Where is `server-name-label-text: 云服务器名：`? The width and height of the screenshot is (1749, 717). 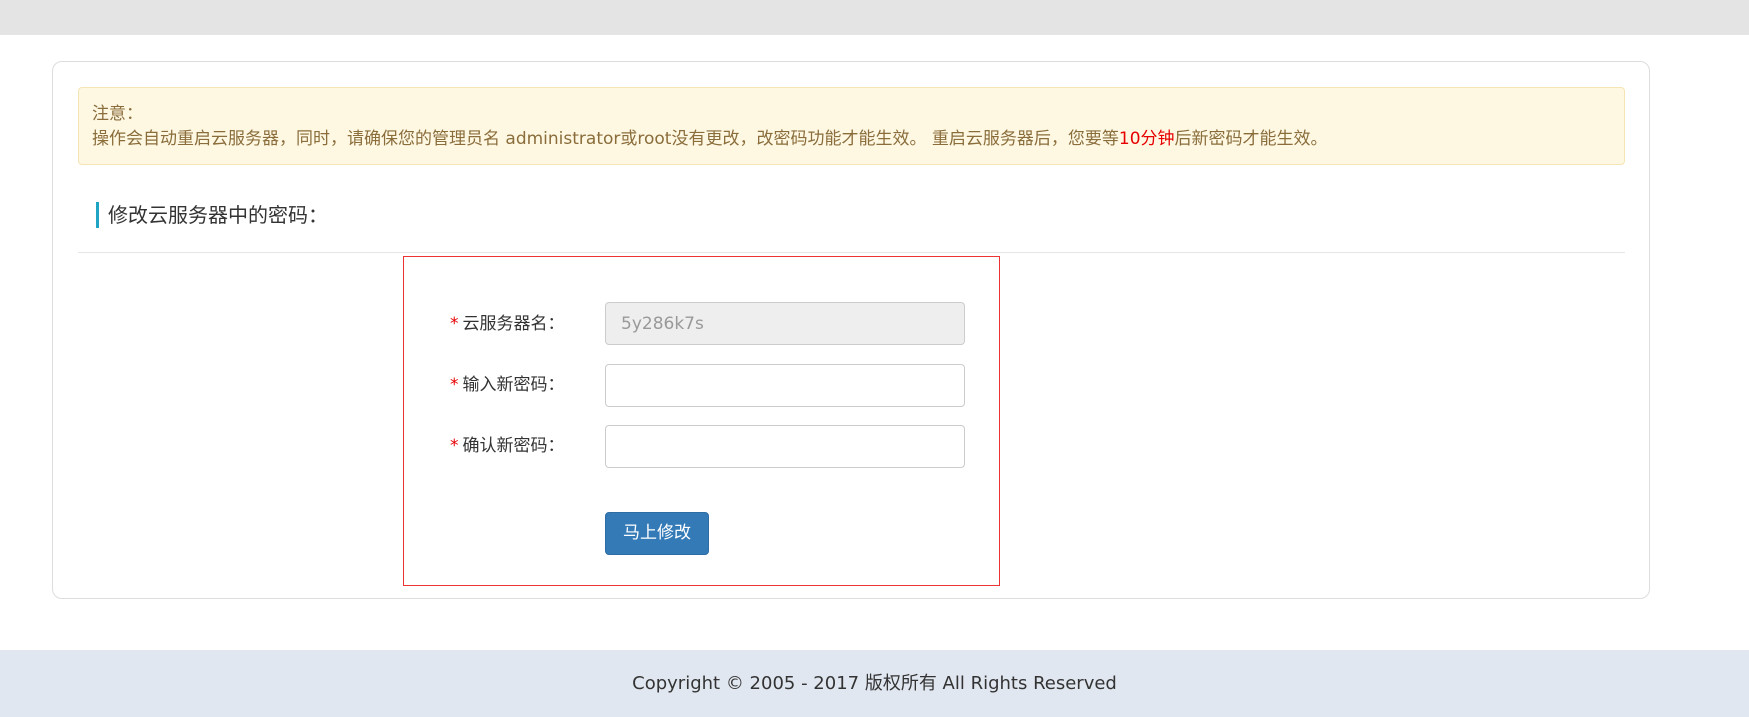
server-name-label-text: 云服务器名： is located at coordinates (513, 324).